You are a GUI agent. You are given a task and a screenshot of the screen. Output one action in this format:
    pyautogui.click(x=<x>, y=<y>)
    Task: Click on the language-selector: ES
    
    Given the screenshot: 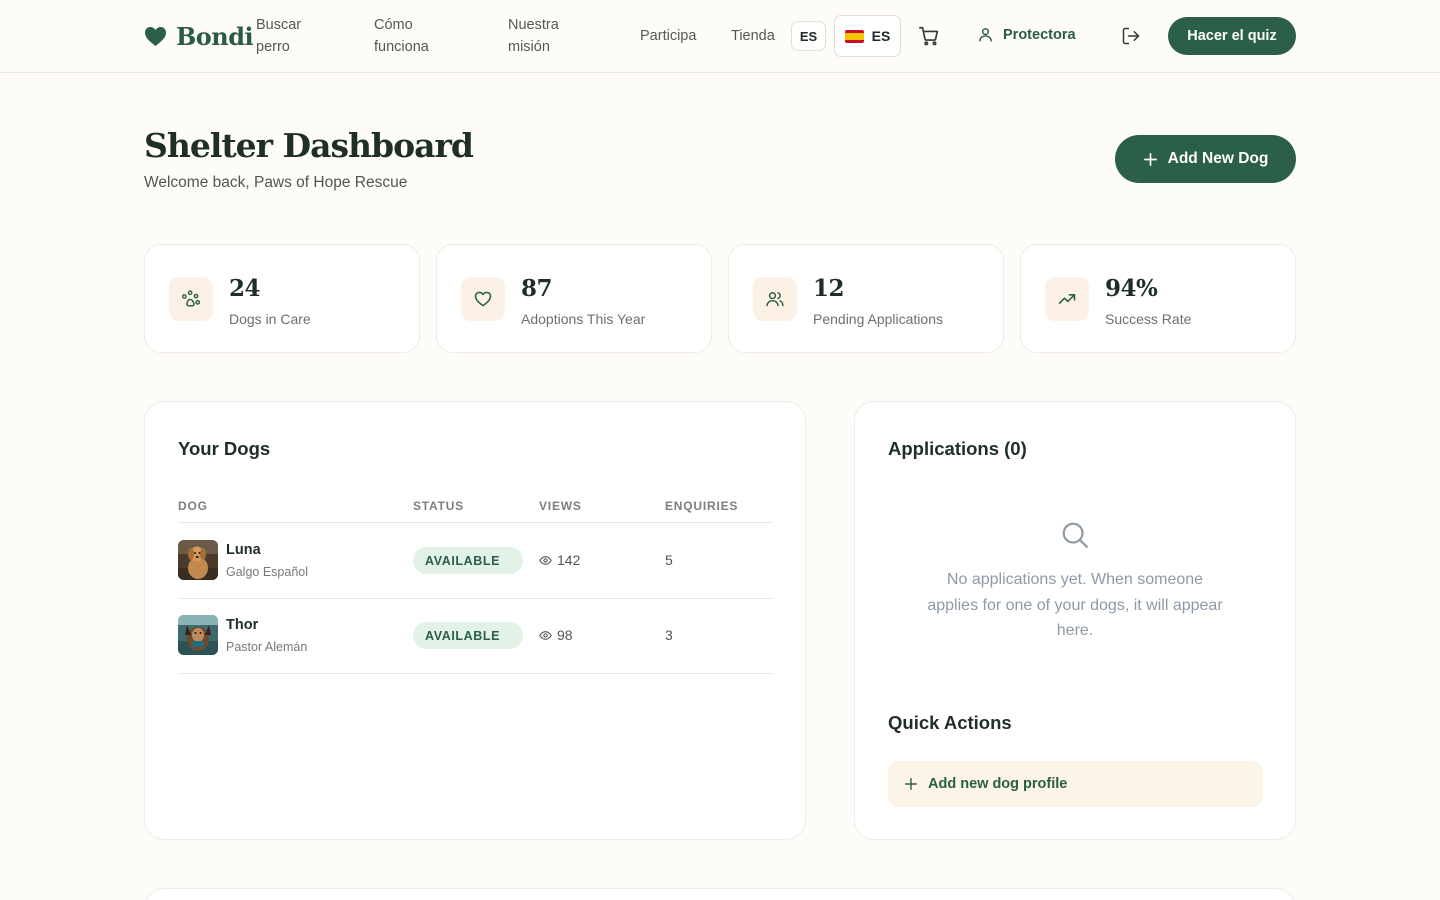 What is the action you would take?
    pyautogui.click(x=867, y=36)
    